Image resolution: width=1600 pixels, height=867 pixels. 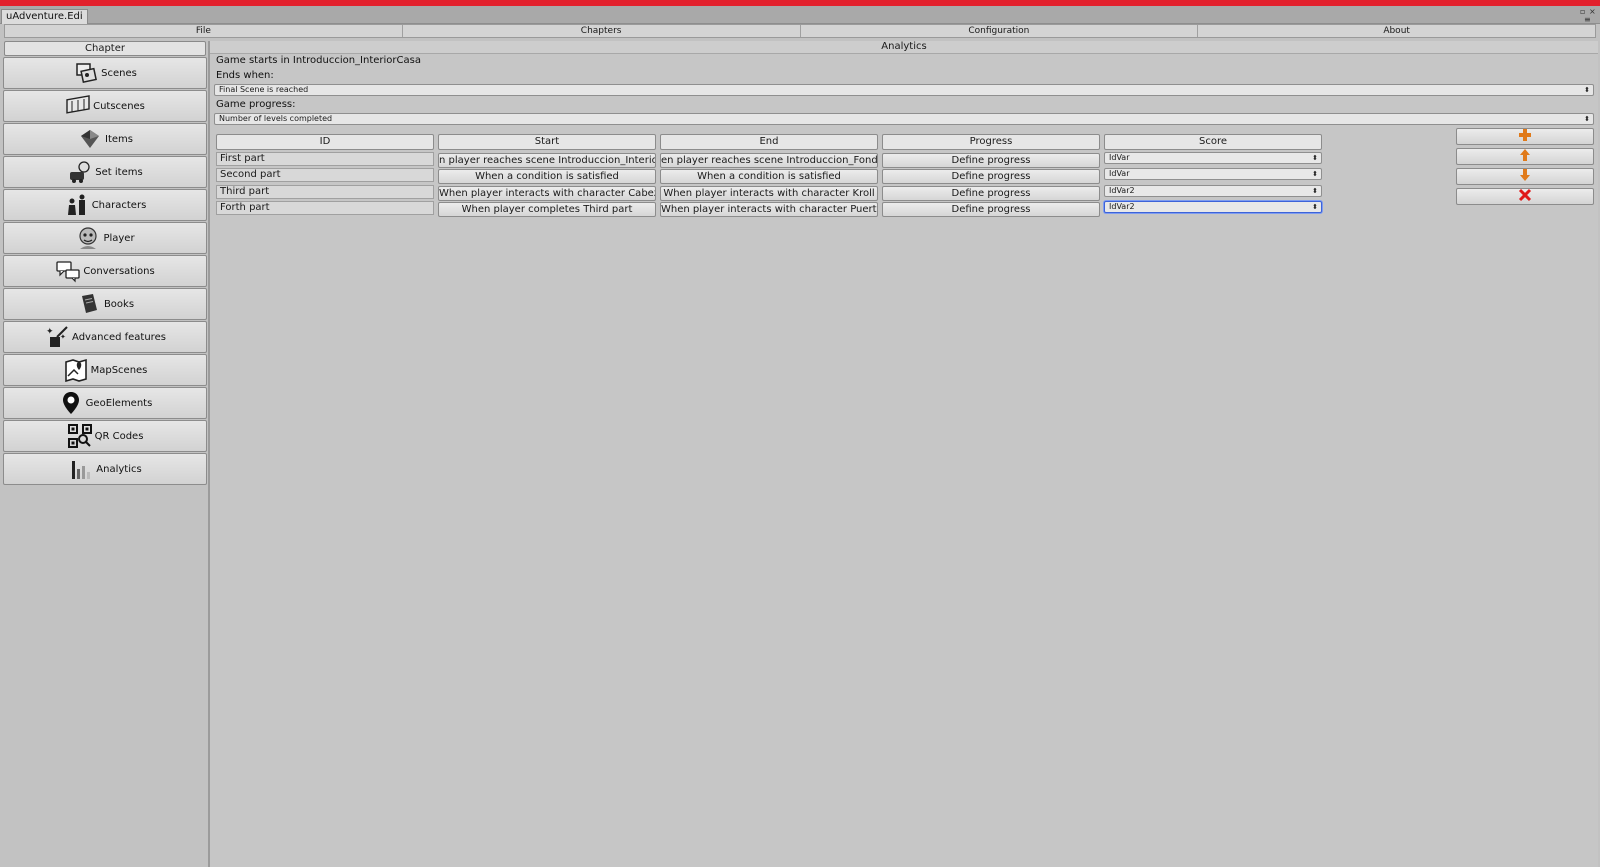 I want to click on sidebar-item-label: Conversations, so click(x=119, y=271).